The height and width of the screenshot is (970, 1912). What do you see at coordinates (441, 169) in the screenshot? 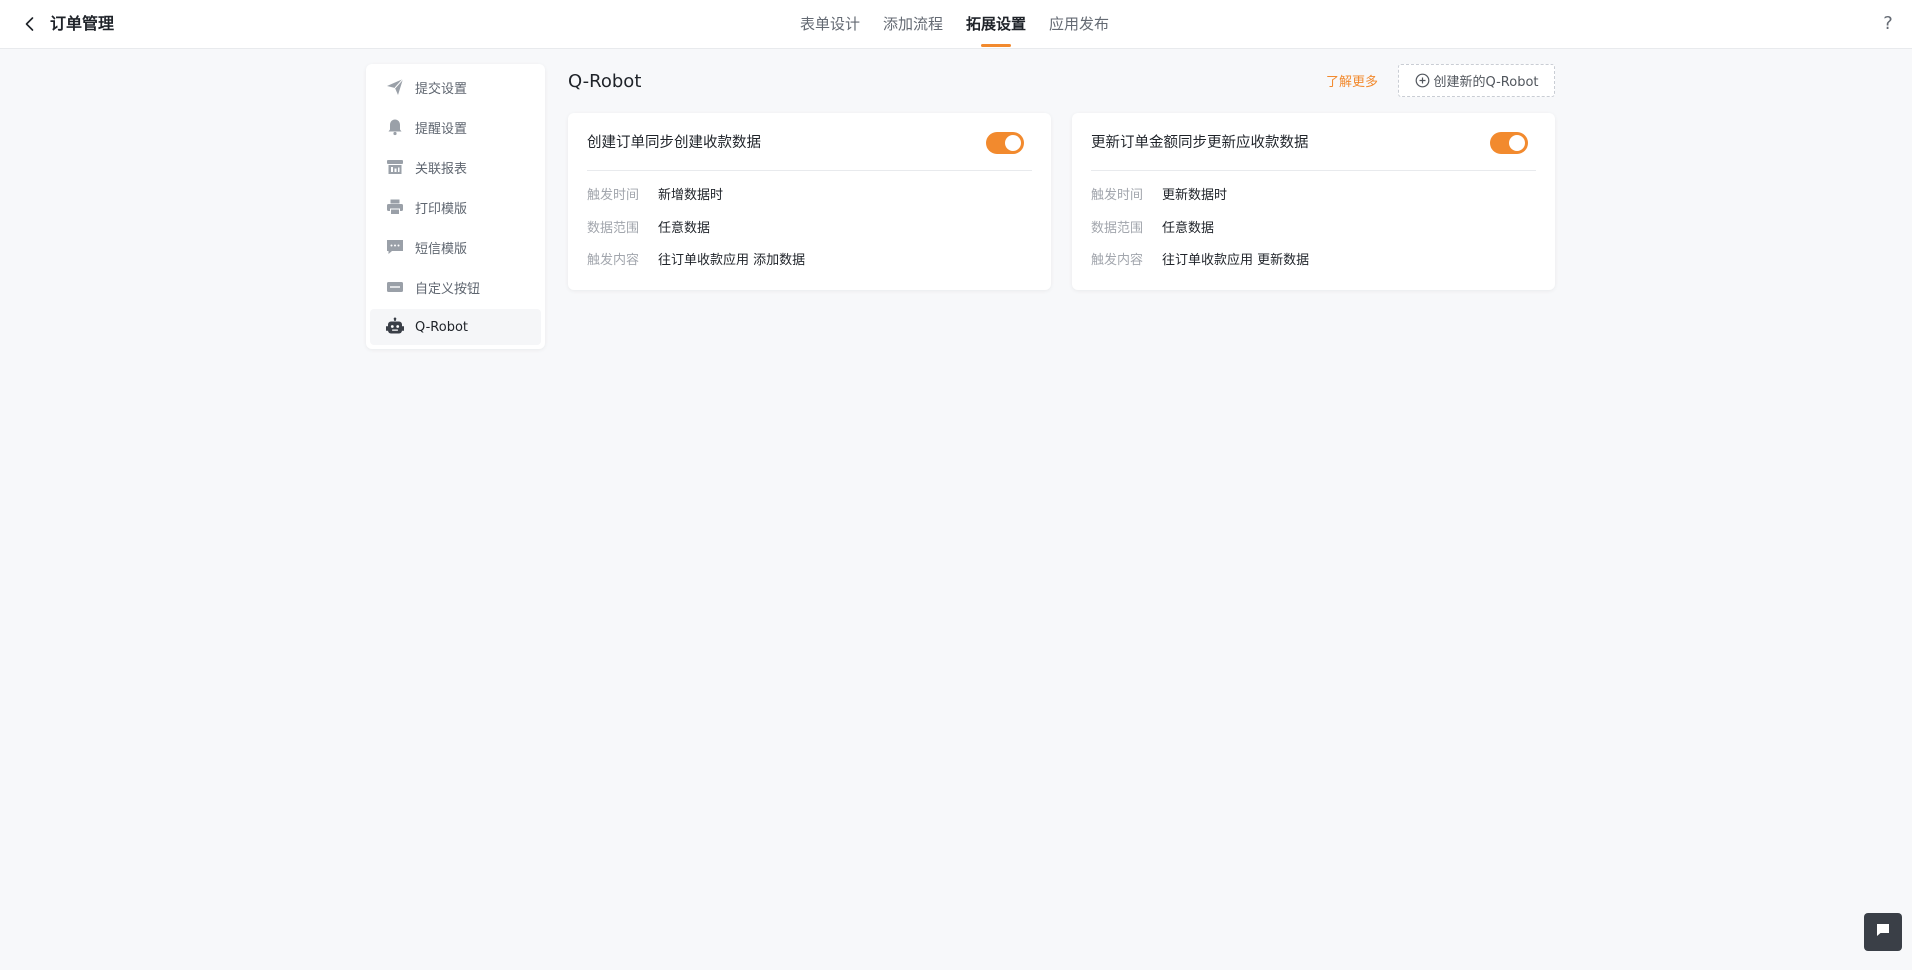
I see `sidebar-item-label: 关联报表` at bounding box center [441, 169].